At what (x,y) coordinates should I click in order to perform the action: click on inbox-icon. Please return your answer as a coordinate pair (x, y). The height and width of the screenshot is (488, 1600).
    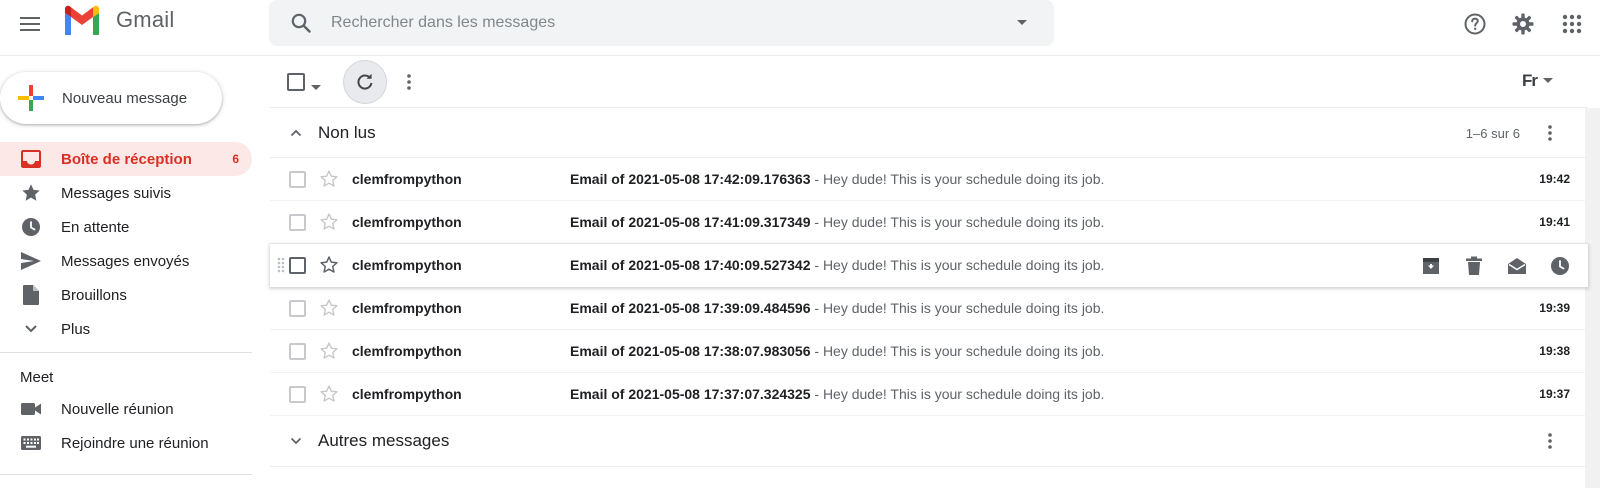
    Looking at the image, I should click on (31, 159).